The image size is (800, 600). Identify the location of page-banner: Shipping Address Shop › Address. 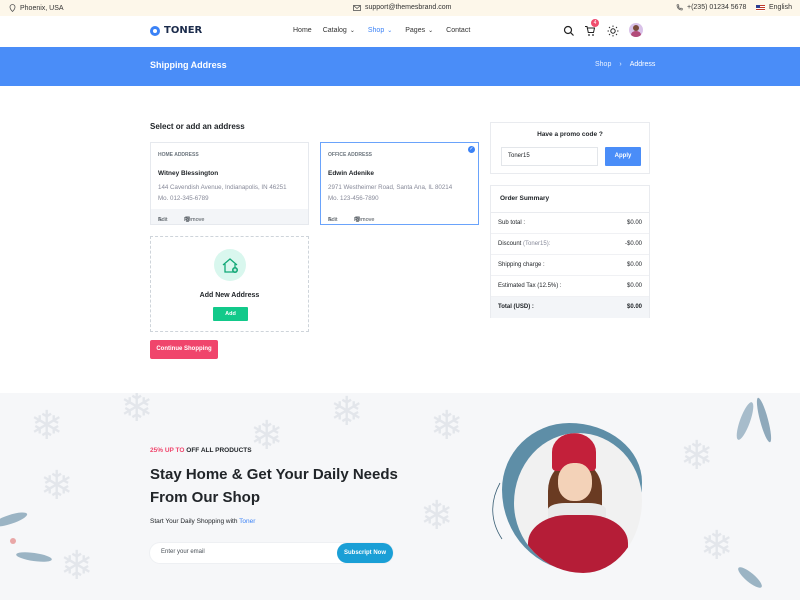
(400, 66).